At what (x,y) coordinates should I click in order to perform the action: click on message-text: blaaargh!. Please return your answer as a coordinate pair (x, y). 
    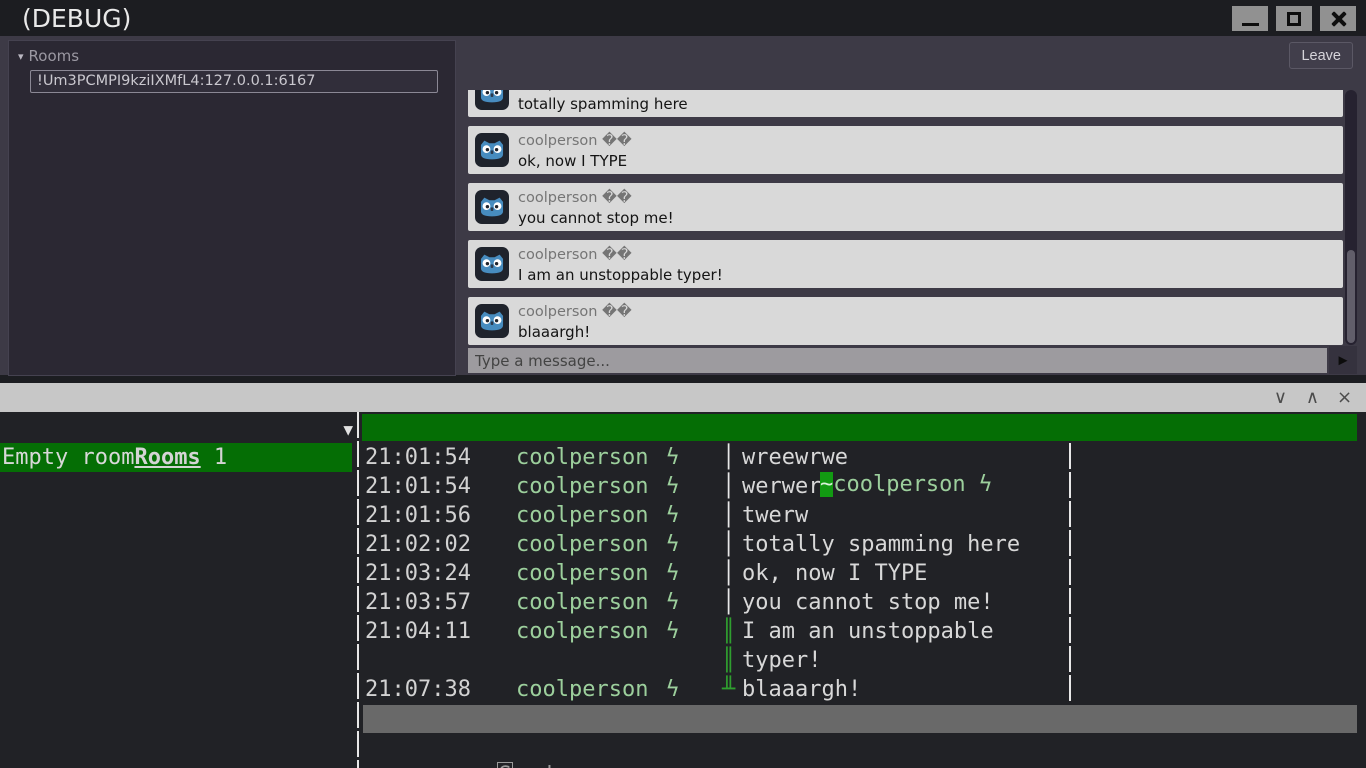
    Looking at the image, I should click on (554, 332).